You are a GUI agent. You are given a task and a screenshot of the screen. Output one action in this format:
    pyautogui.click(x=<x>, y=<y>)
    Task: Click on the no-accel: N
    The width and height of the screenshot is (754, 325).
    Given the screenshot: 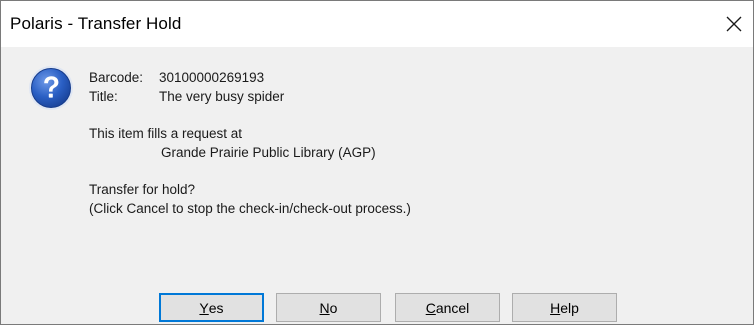 What is the action you would take?
    pyautogui.click(x=324, y=307)
    